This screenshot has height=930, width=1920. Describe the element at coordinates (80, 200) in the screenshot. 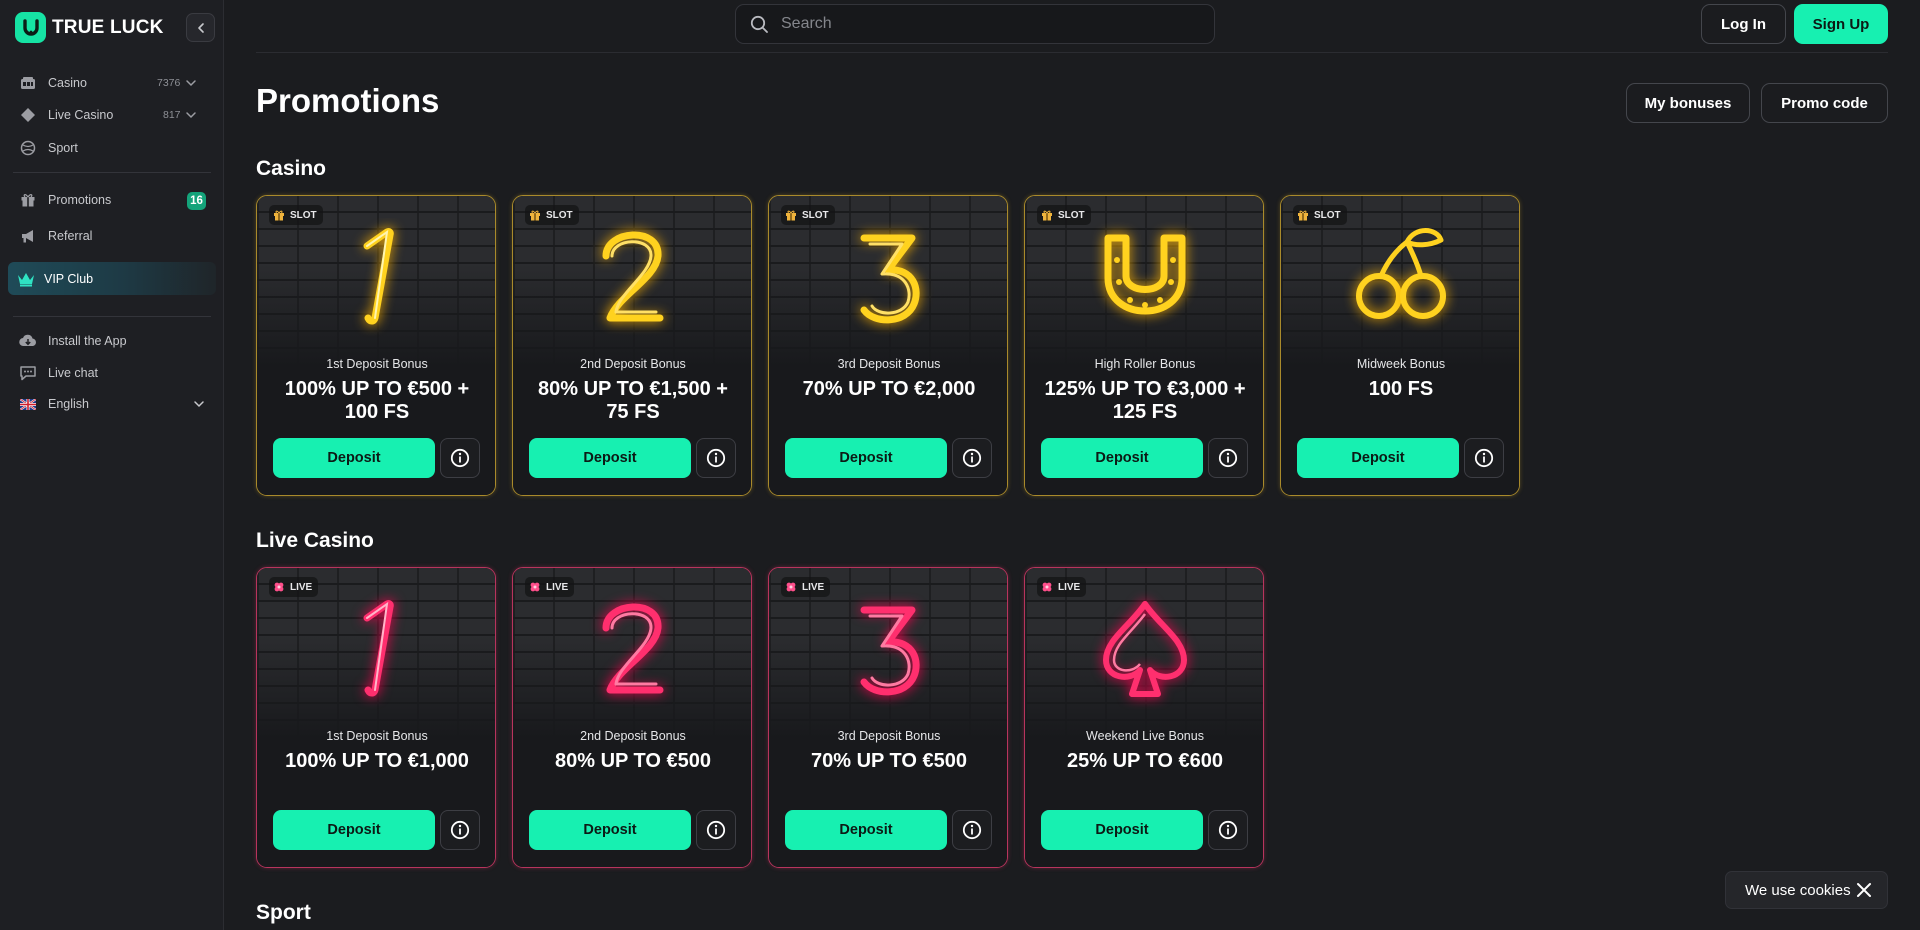

I see `sidebar-item-label: Promotions` at that location.